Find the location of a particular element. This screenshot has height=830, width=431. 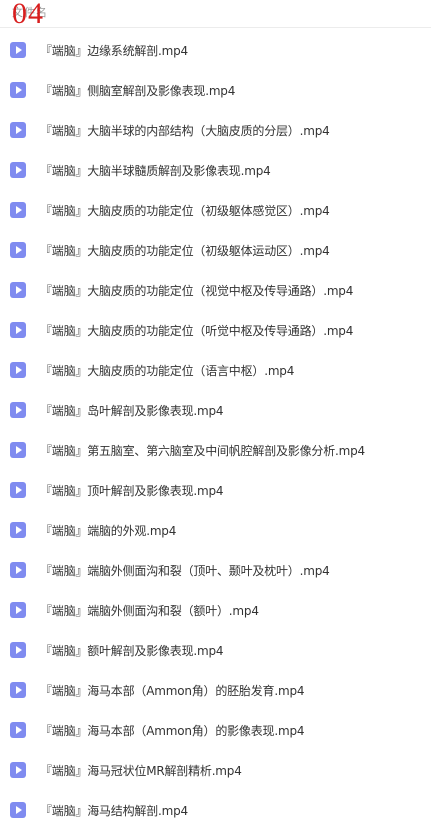

file-item: 『端脑』大脑皮质的功能定位（初级躯体运动区）.mp4 is located at coordinates (215, 250).